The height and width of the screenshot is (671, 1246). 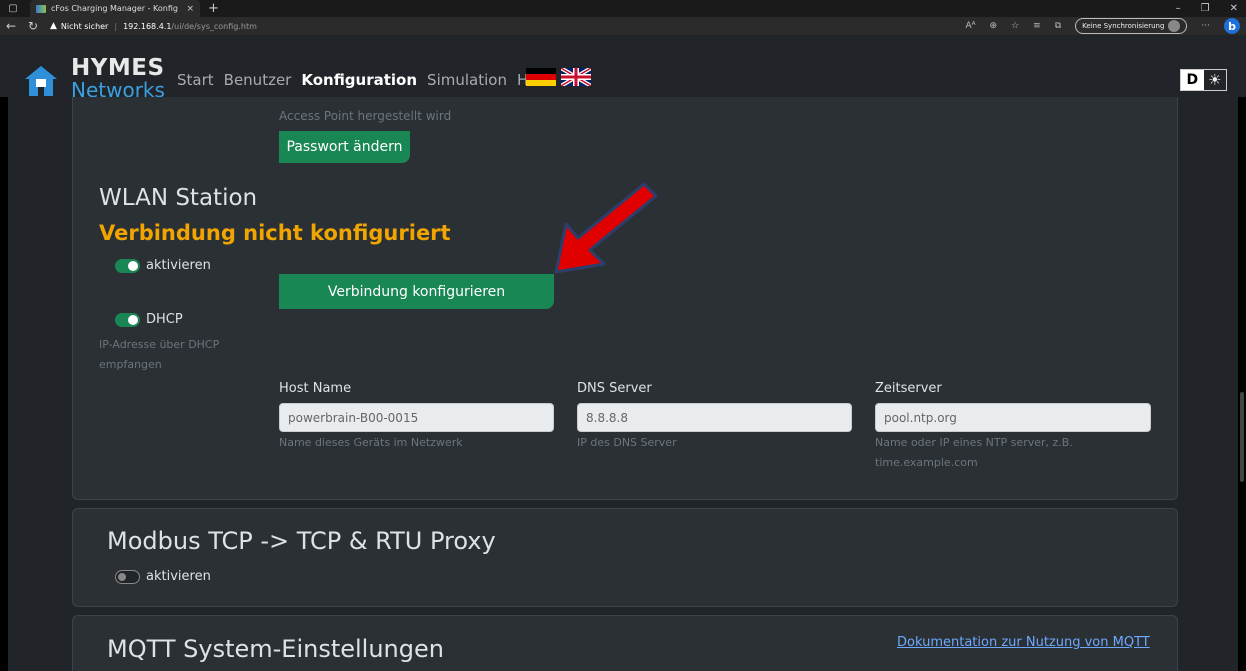 I want to click on browser-tab: cFos Charging Manager - Konfig ×, so click(x=115, y=8).